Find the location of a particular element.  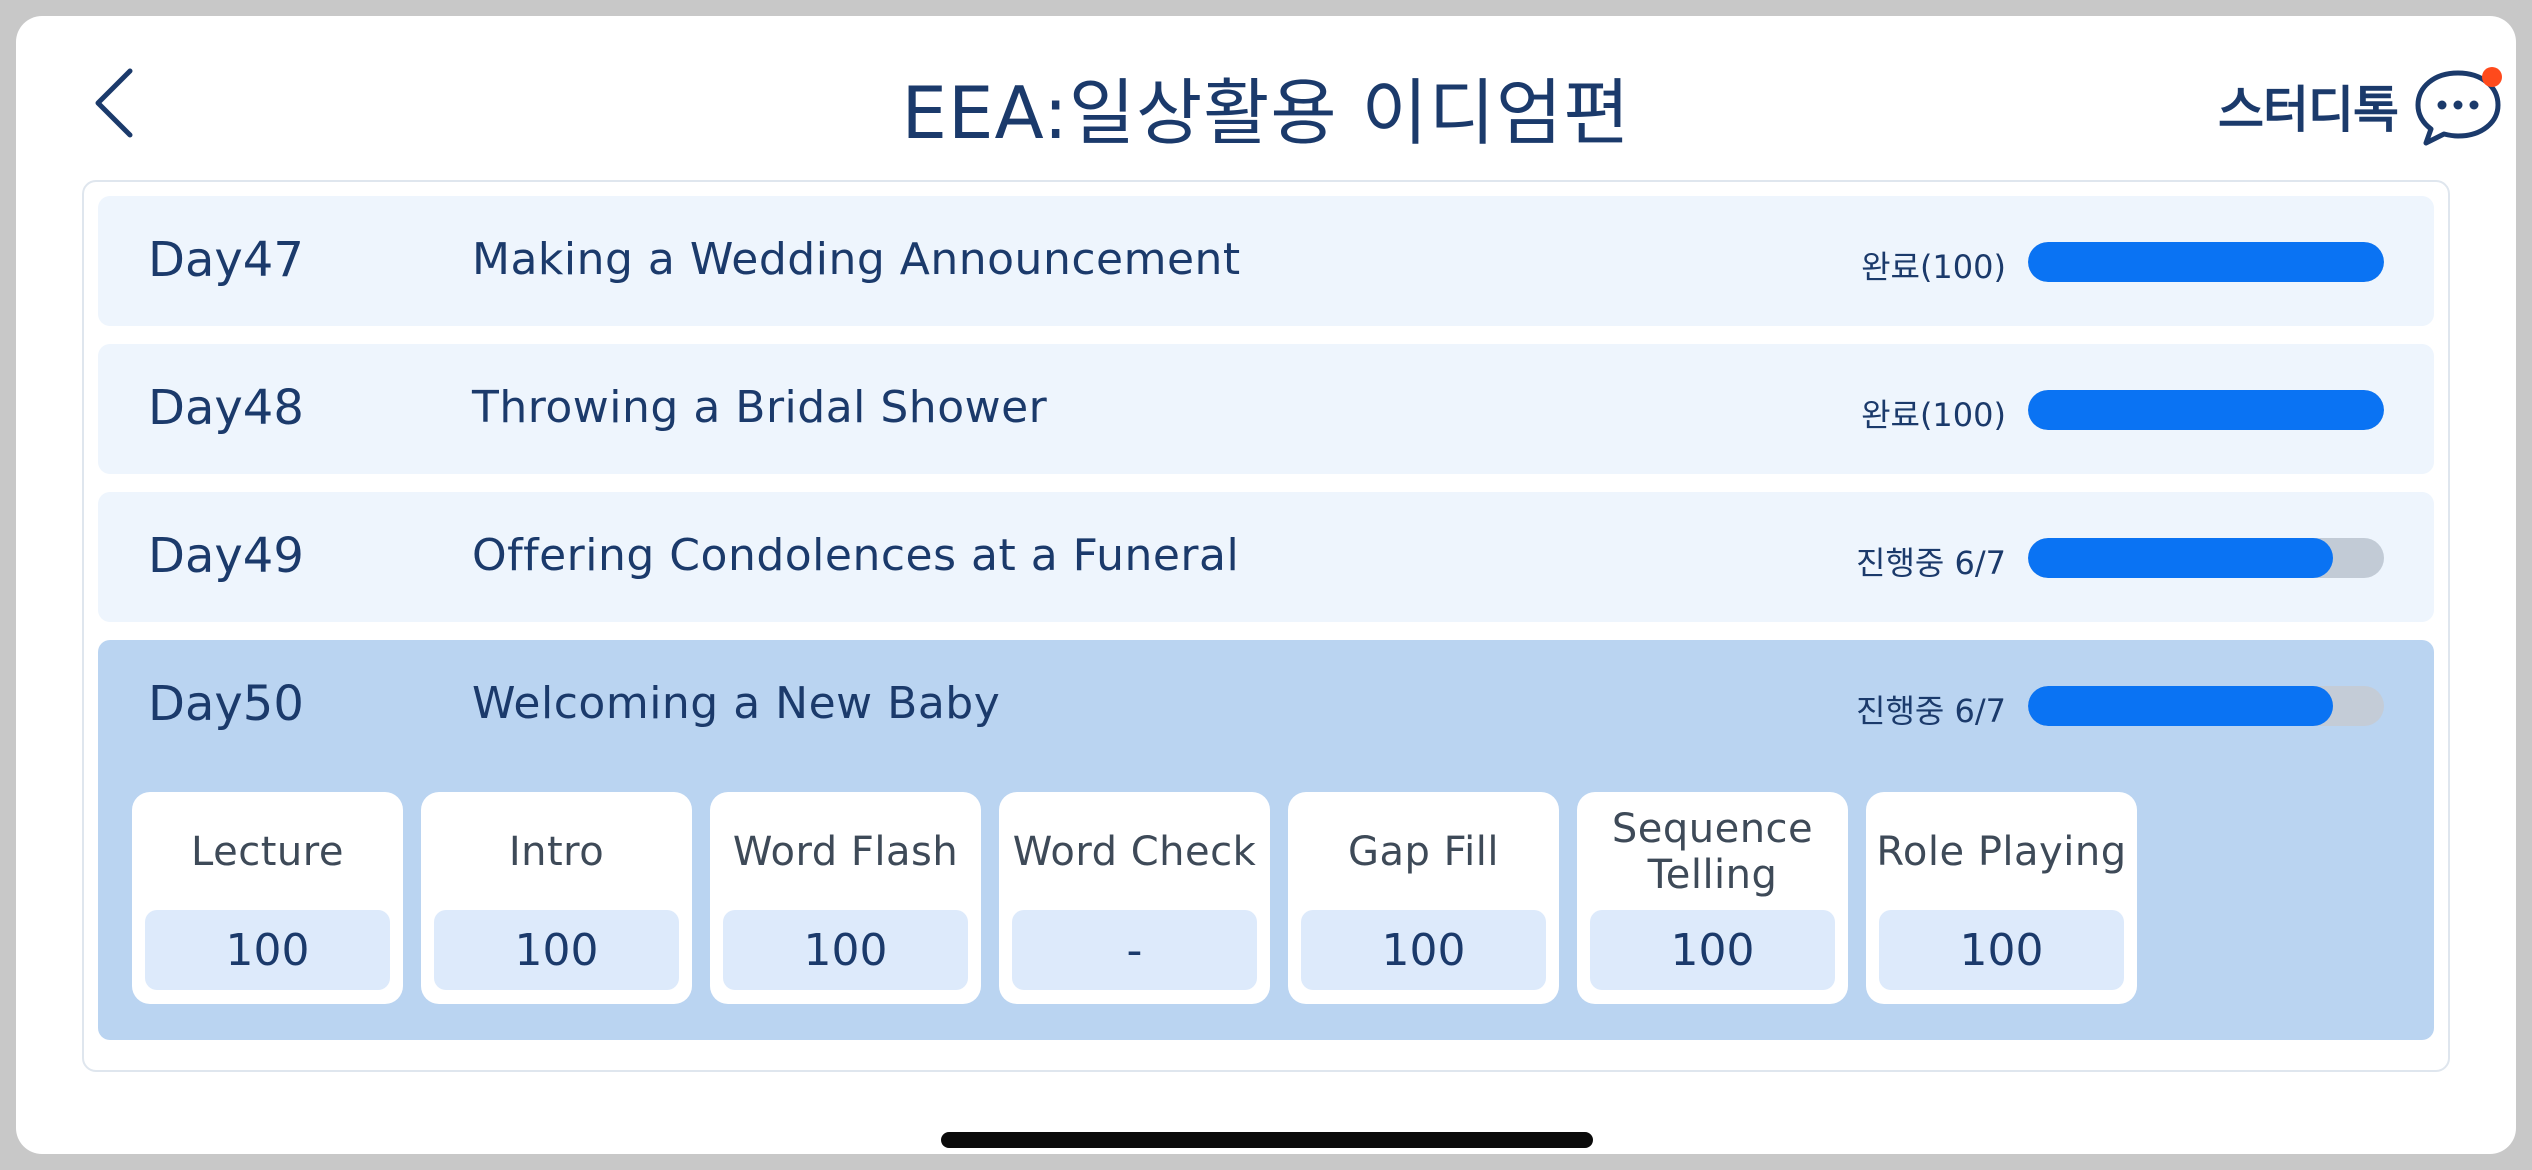

activity-card-sequence-telling: Sequence Telling 100 is located at coordinates (1712, 898).